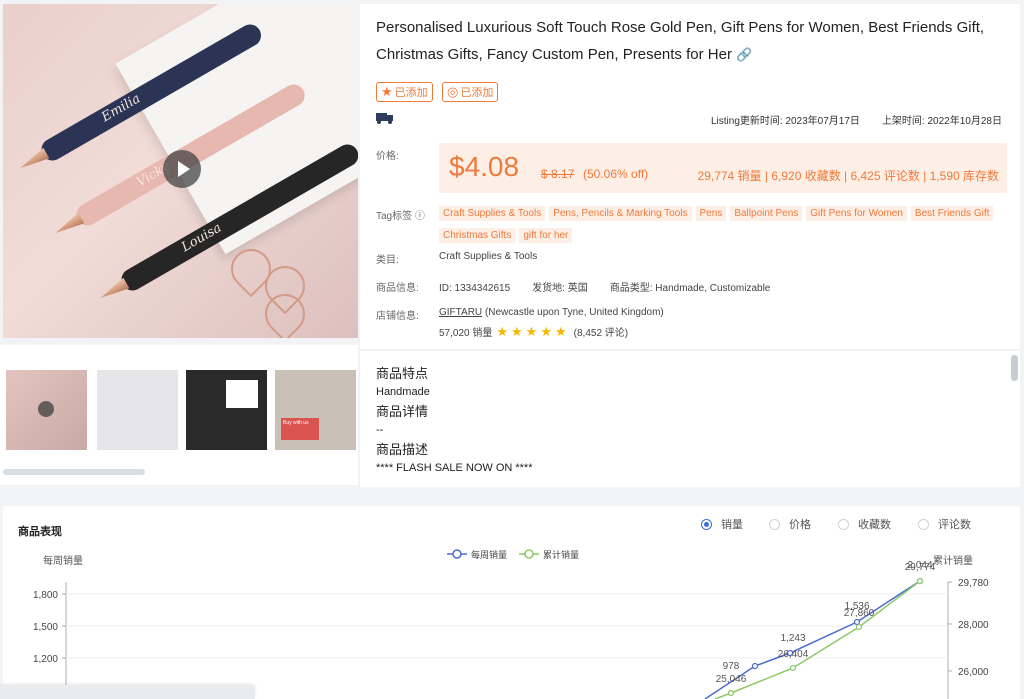 The image size is (1024, 699). Describe the element at coordinates (127, 692) in the screenshot. I see `bottom-toolbar` at that location.